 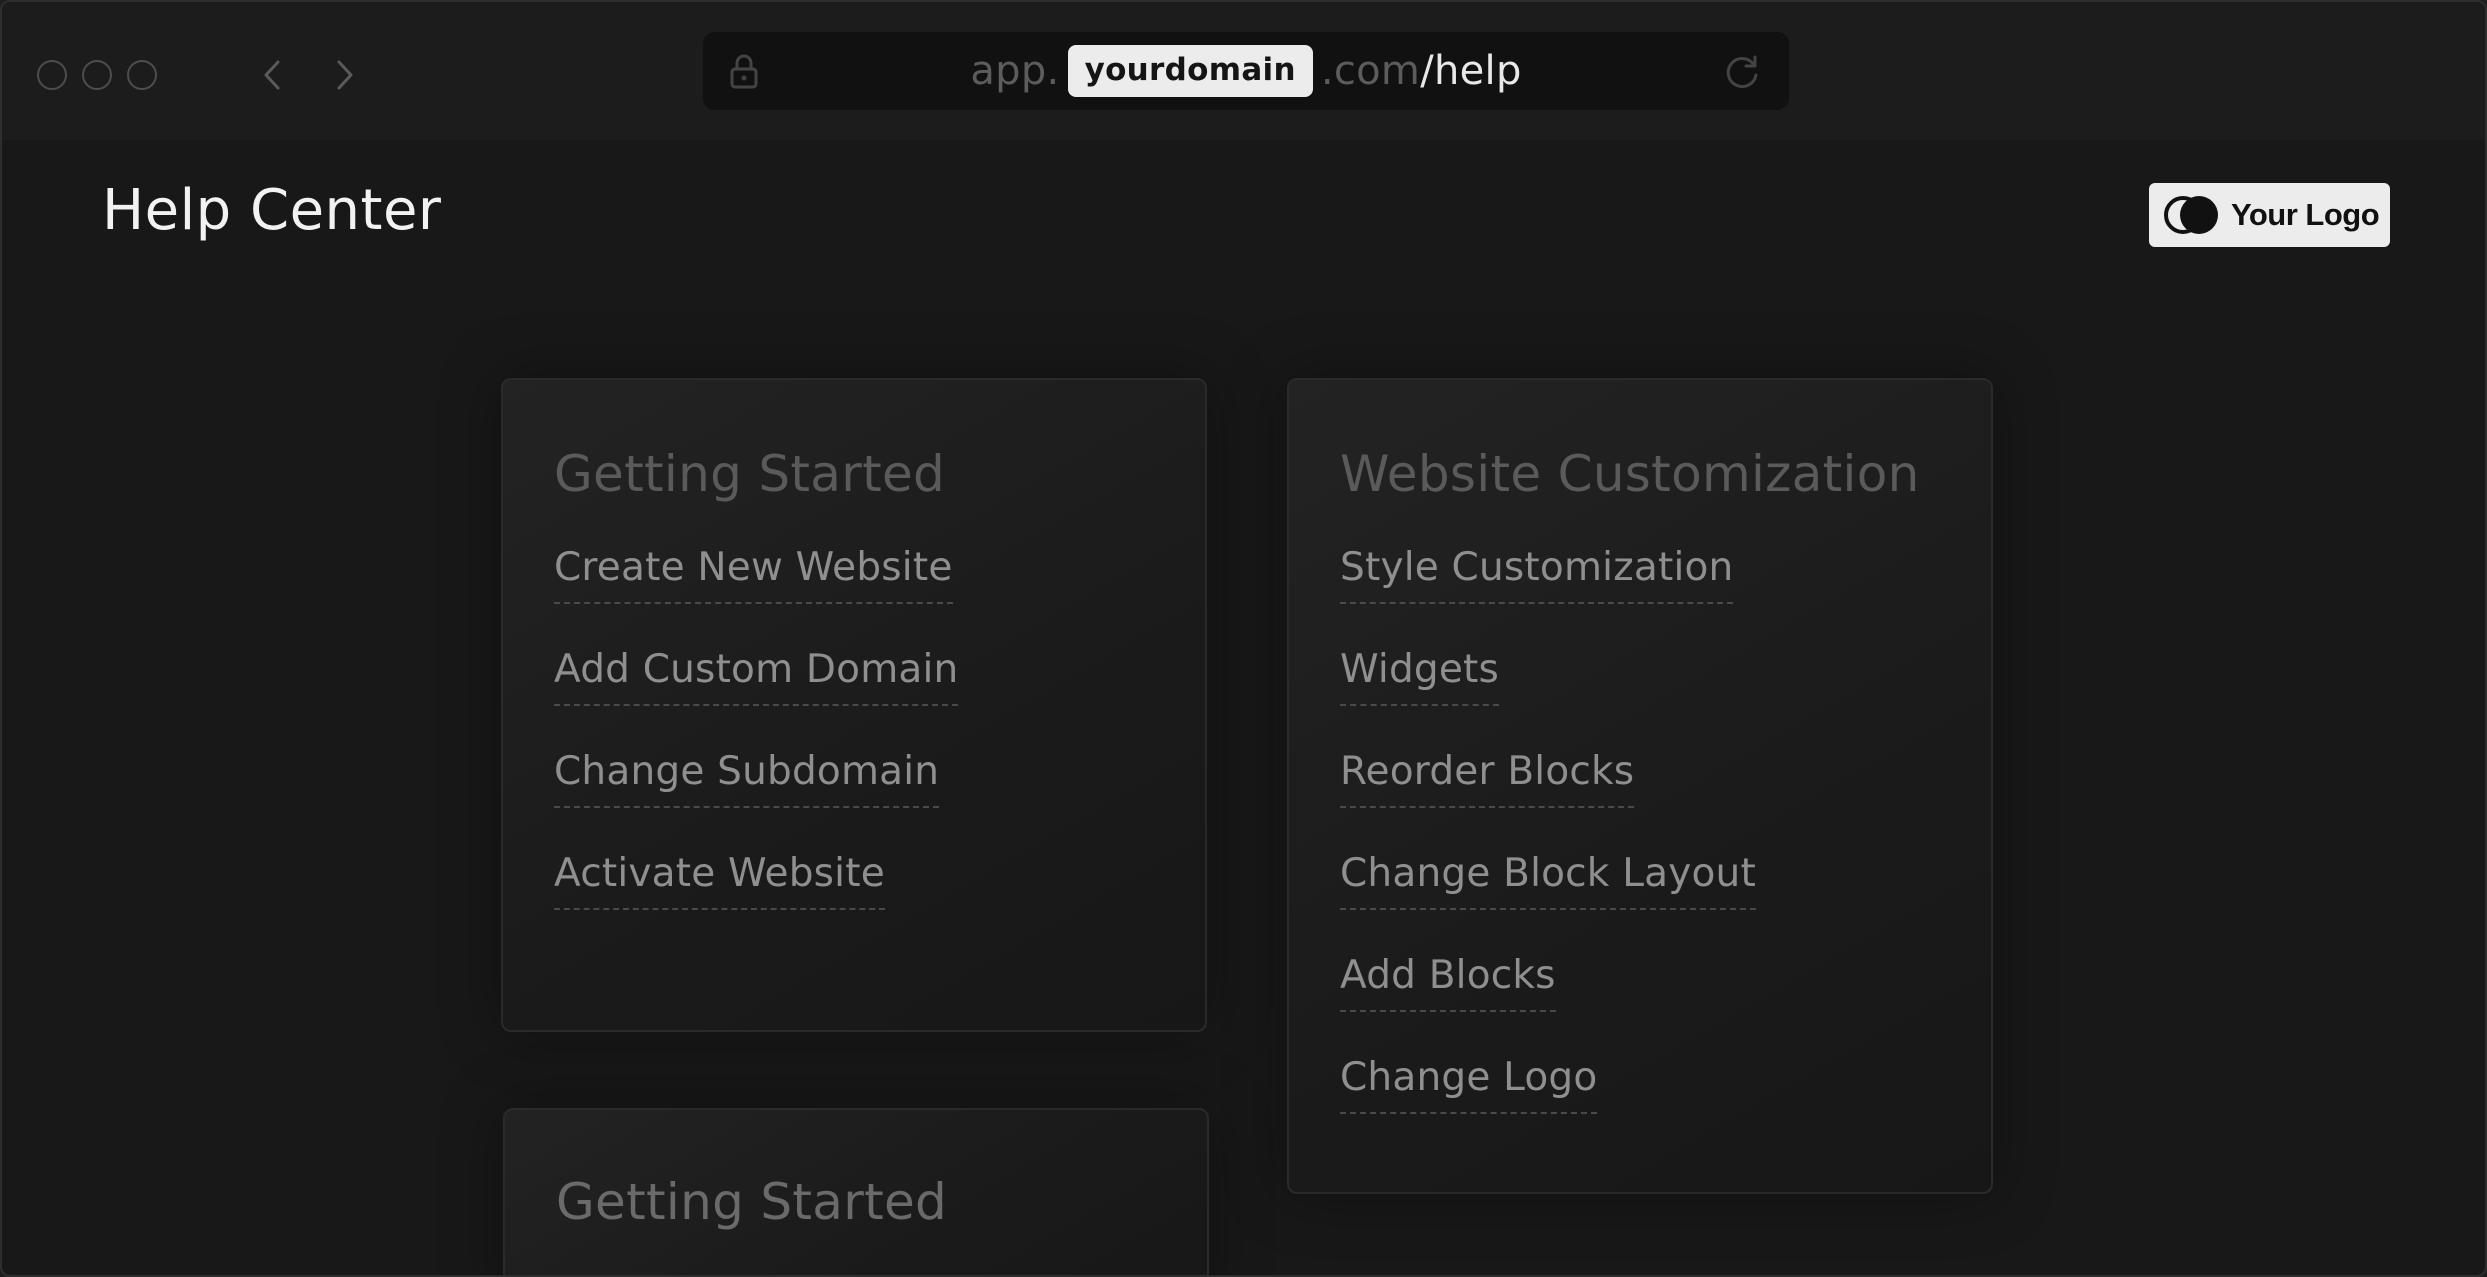 What do you see at coordinates (272, 75) in the screenshot?
I see `back-arrow-icon` at bounding box center [272, 75].